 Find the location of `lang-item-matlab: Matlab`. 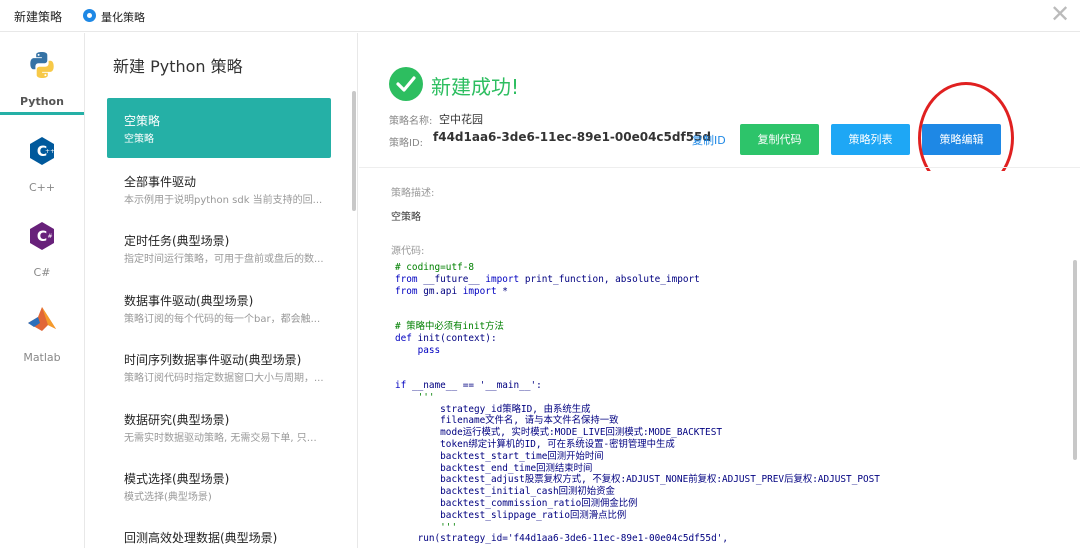

lang-item-matlab: Matlab is located at coordinates (42, 328).